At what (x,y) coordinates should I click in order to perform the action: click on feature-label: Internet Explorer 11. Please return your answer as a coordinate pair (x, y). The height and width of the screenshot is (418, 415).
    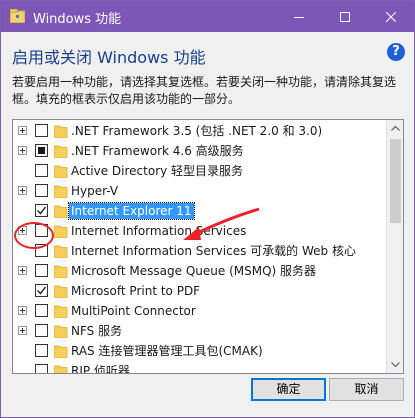
    Looking at the image, I should click on (131, 211).